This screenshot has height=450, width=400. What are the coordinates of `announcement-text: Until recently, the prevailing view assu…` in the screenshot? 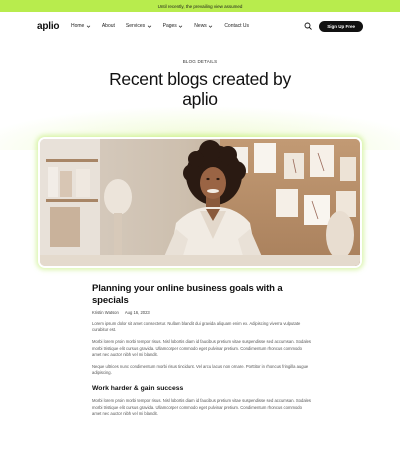 It's located at (200, 6).